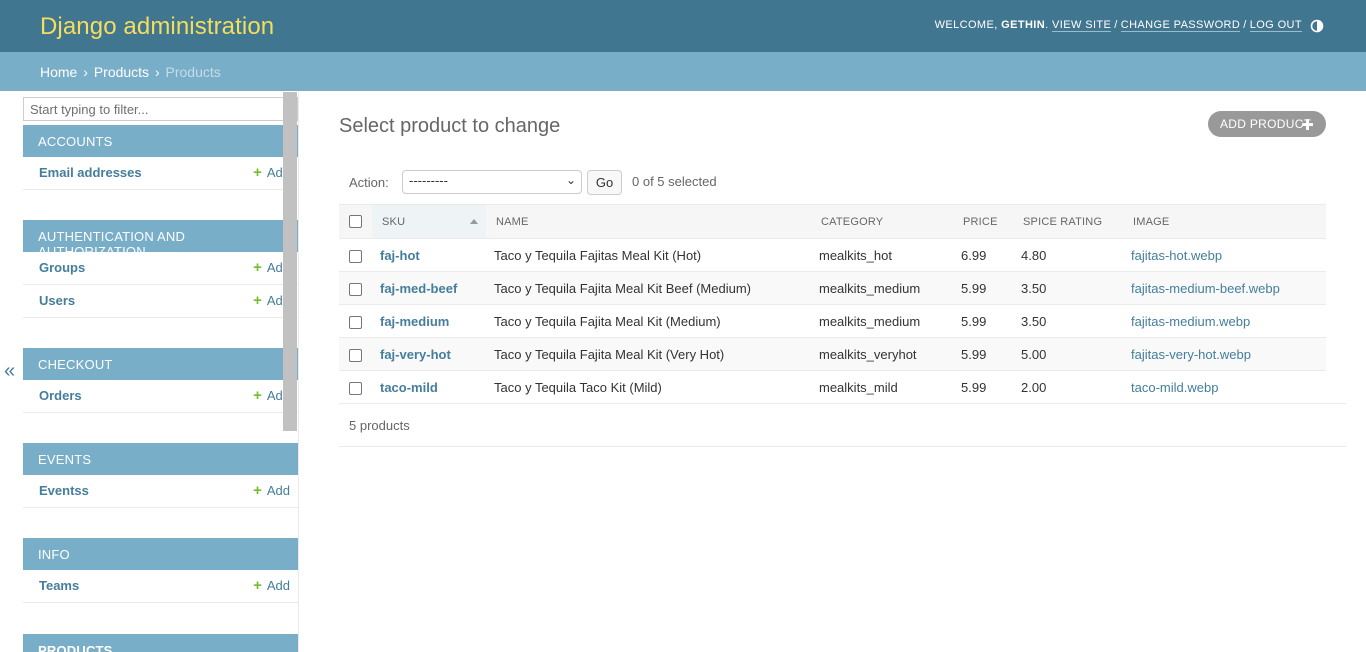  Describe the element at coordinates (1191, 354) in the screenshot. I see `image-link: fajitas-very-hot.webp` at that location.